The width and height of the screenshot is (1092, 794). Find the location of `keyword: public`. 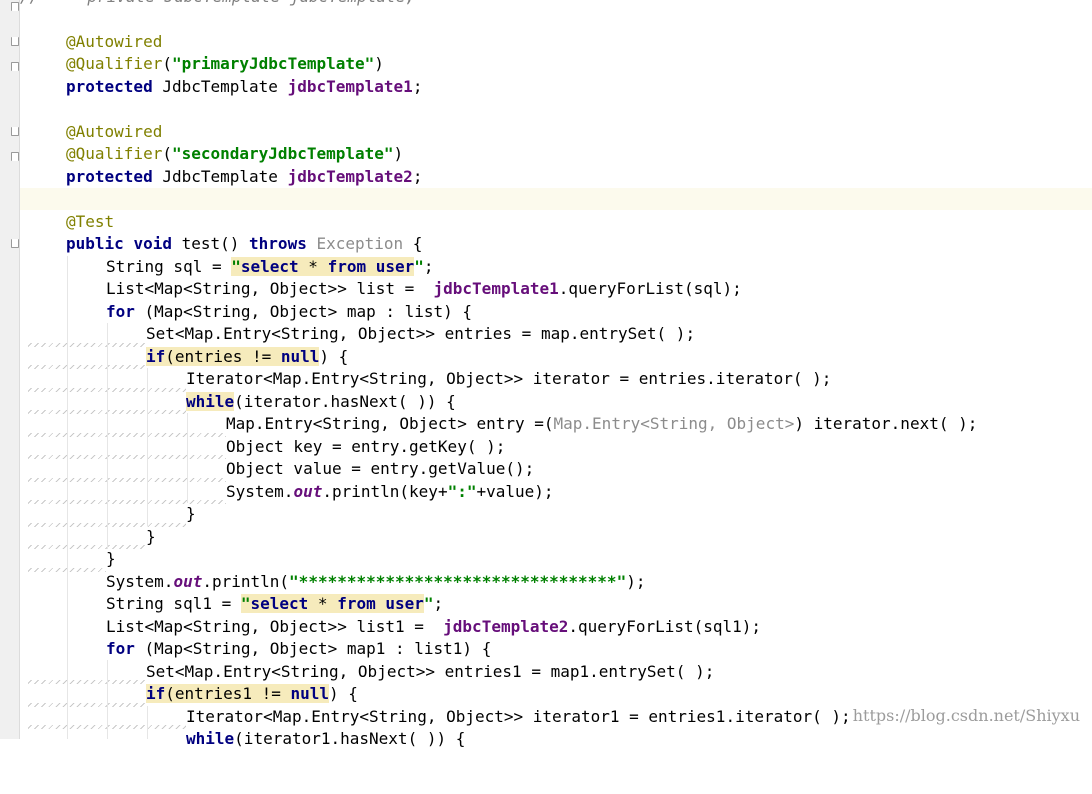

keyword: public is located at coordinates (95, 243).